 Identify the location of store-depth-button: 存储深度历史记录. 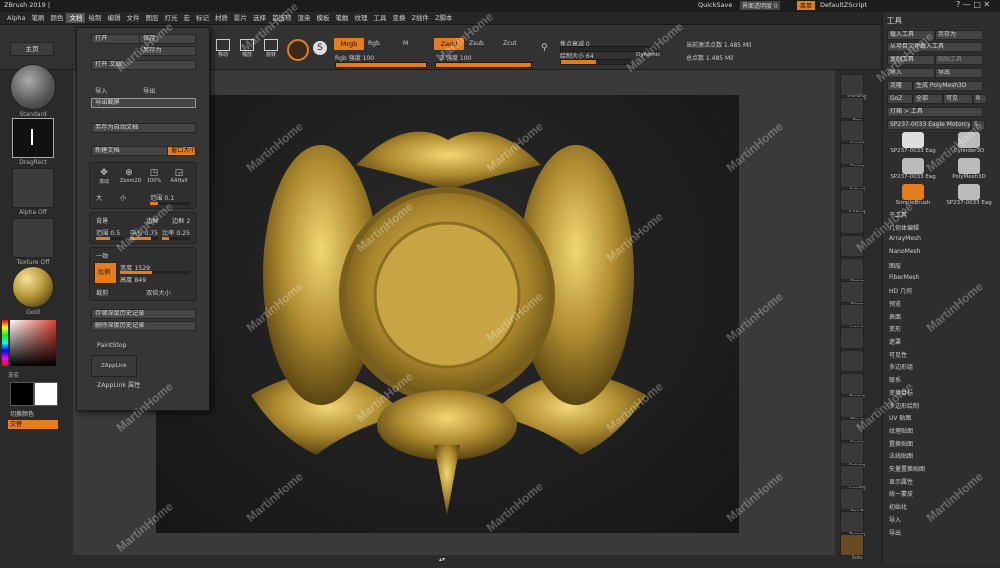
(143, 314).